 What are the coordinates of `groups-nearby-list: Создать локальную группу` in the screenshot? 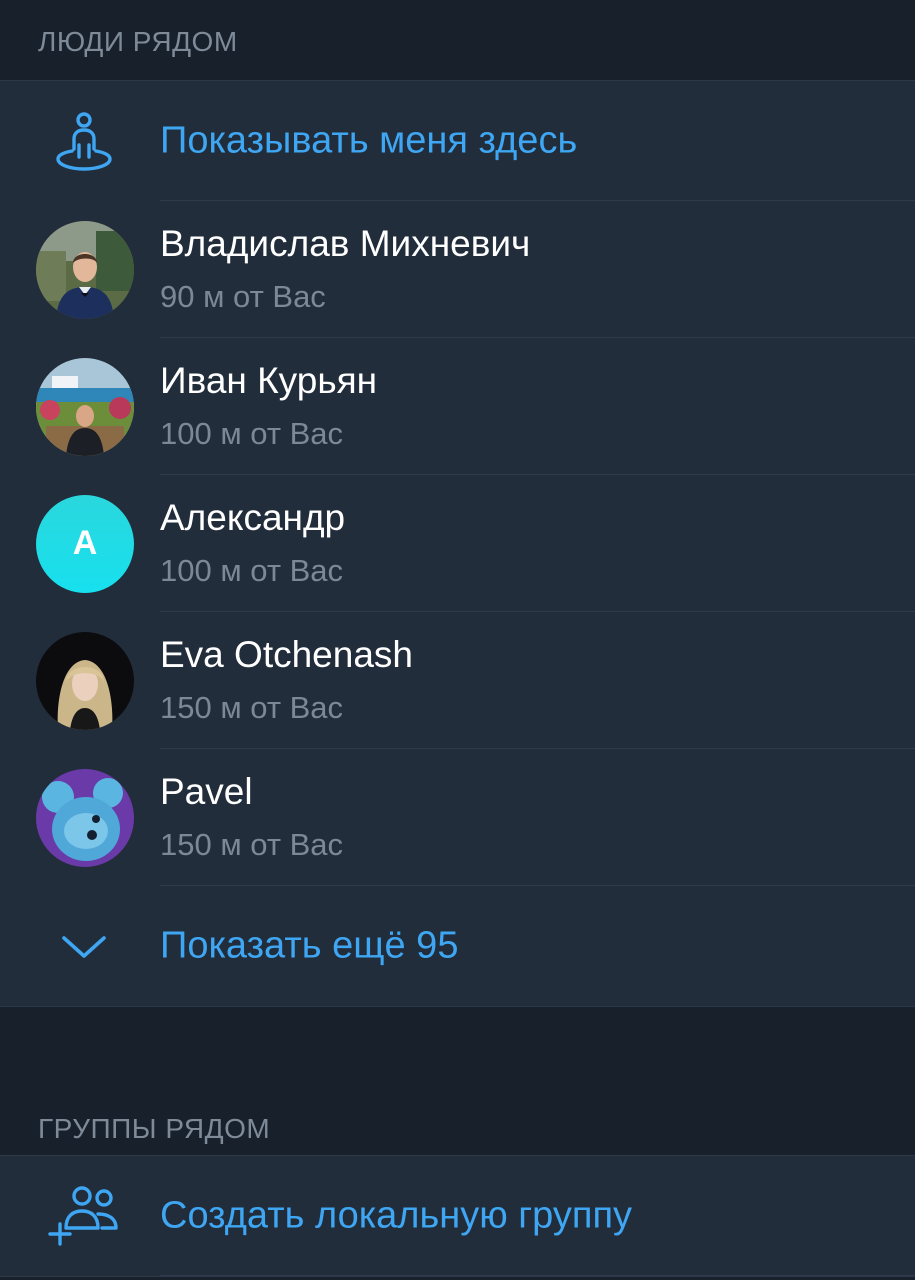 It's located at (457, 1216).